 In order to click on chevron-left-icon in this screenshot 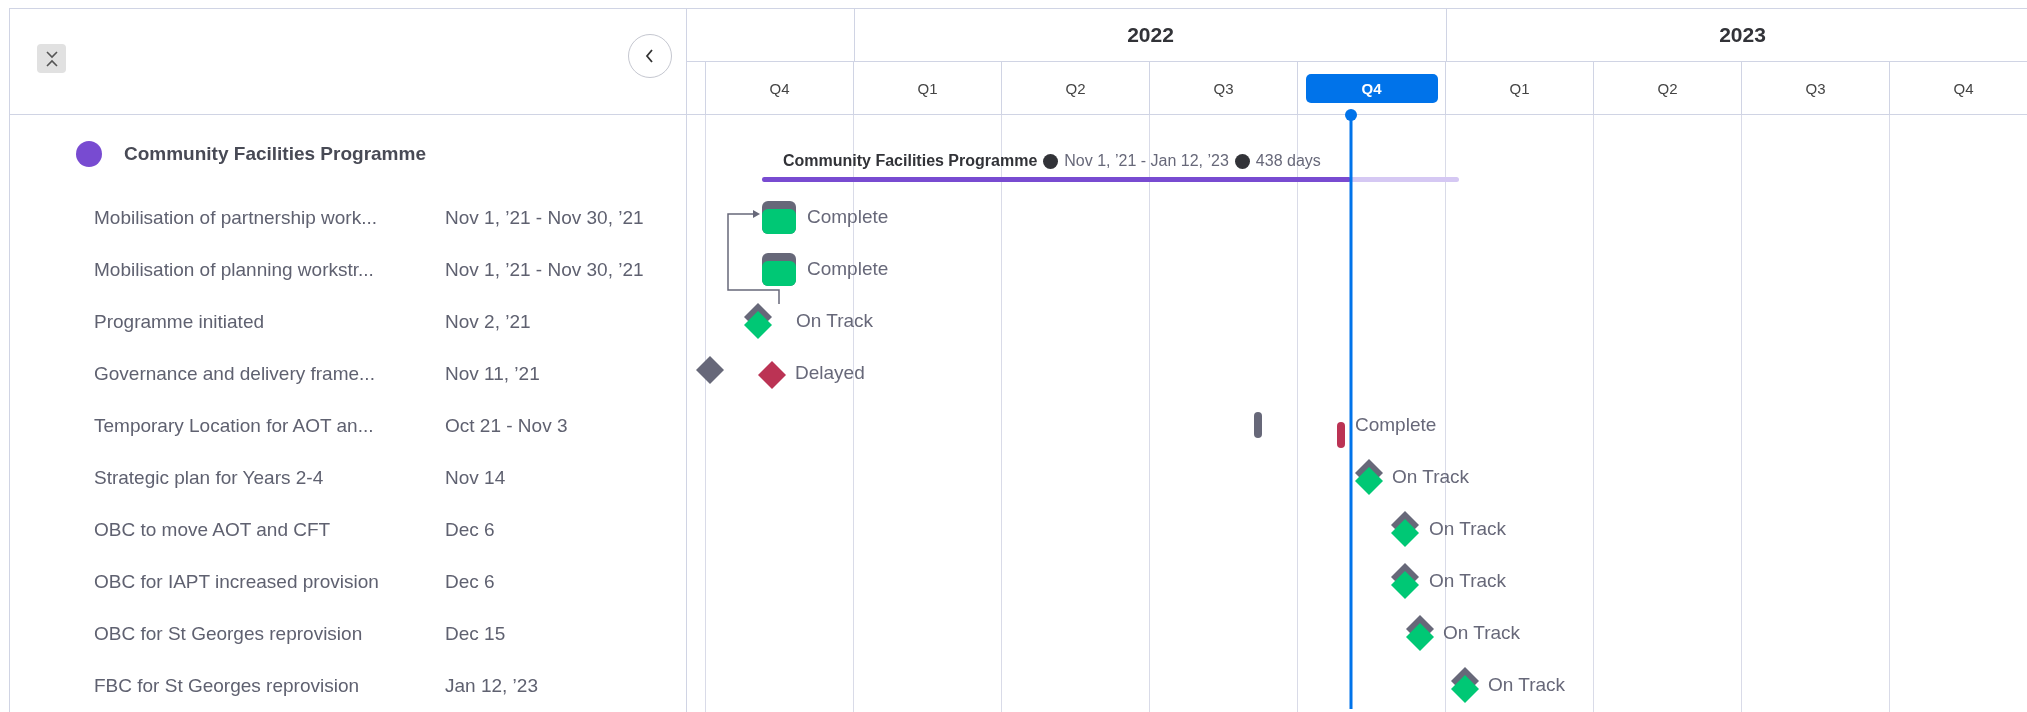, I will do `click(650, 55)`.